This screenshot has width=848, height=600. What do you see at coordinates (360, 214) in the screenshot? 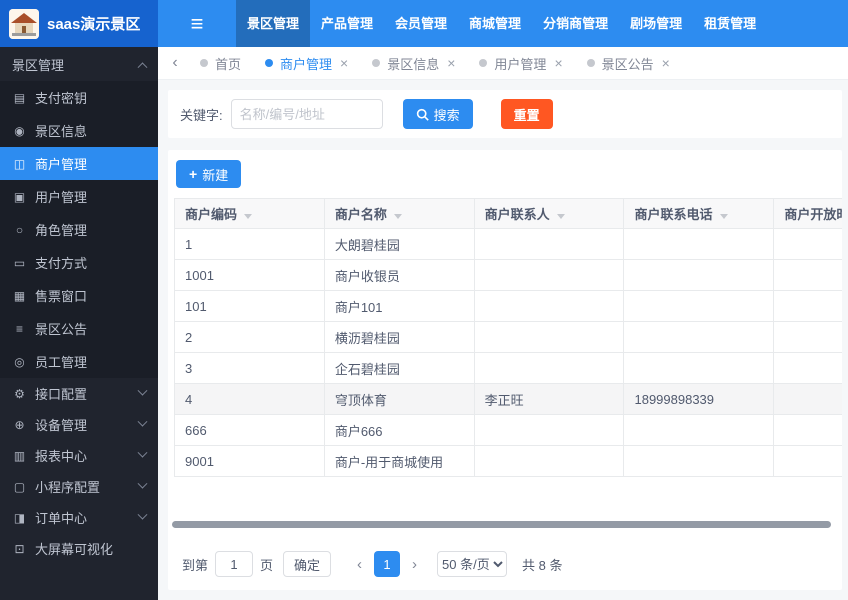
I see `column-header-label: 商户名称` at bounding box center [360, 214].